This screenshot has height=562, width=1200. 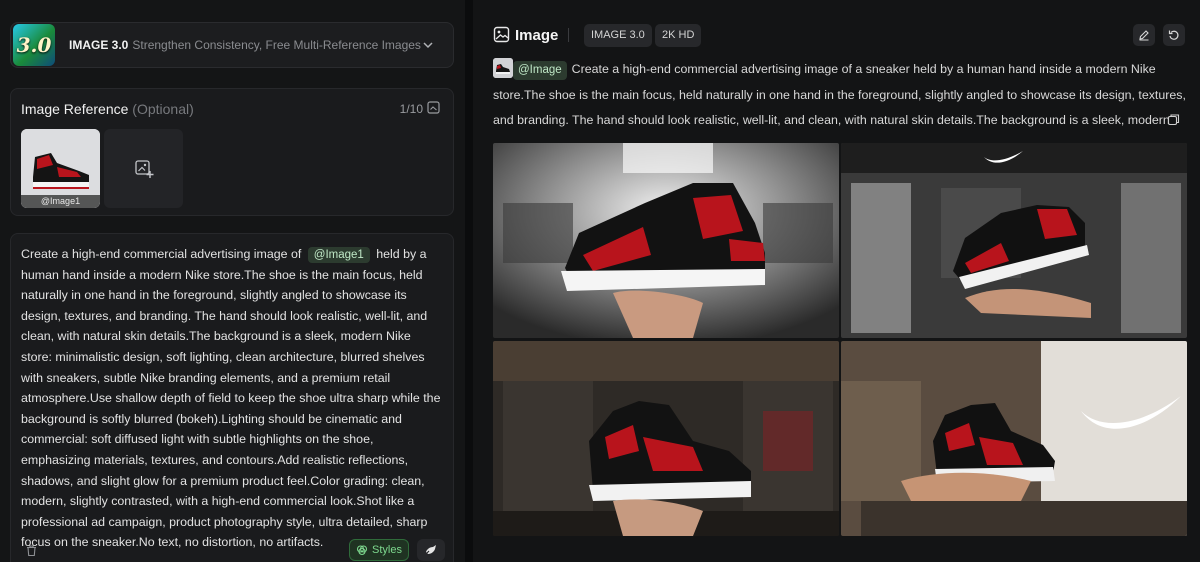 What do you see at coordinates (537, 35) in the screenshot?
I see `result-title: Image` at bounding box center [537, 35].